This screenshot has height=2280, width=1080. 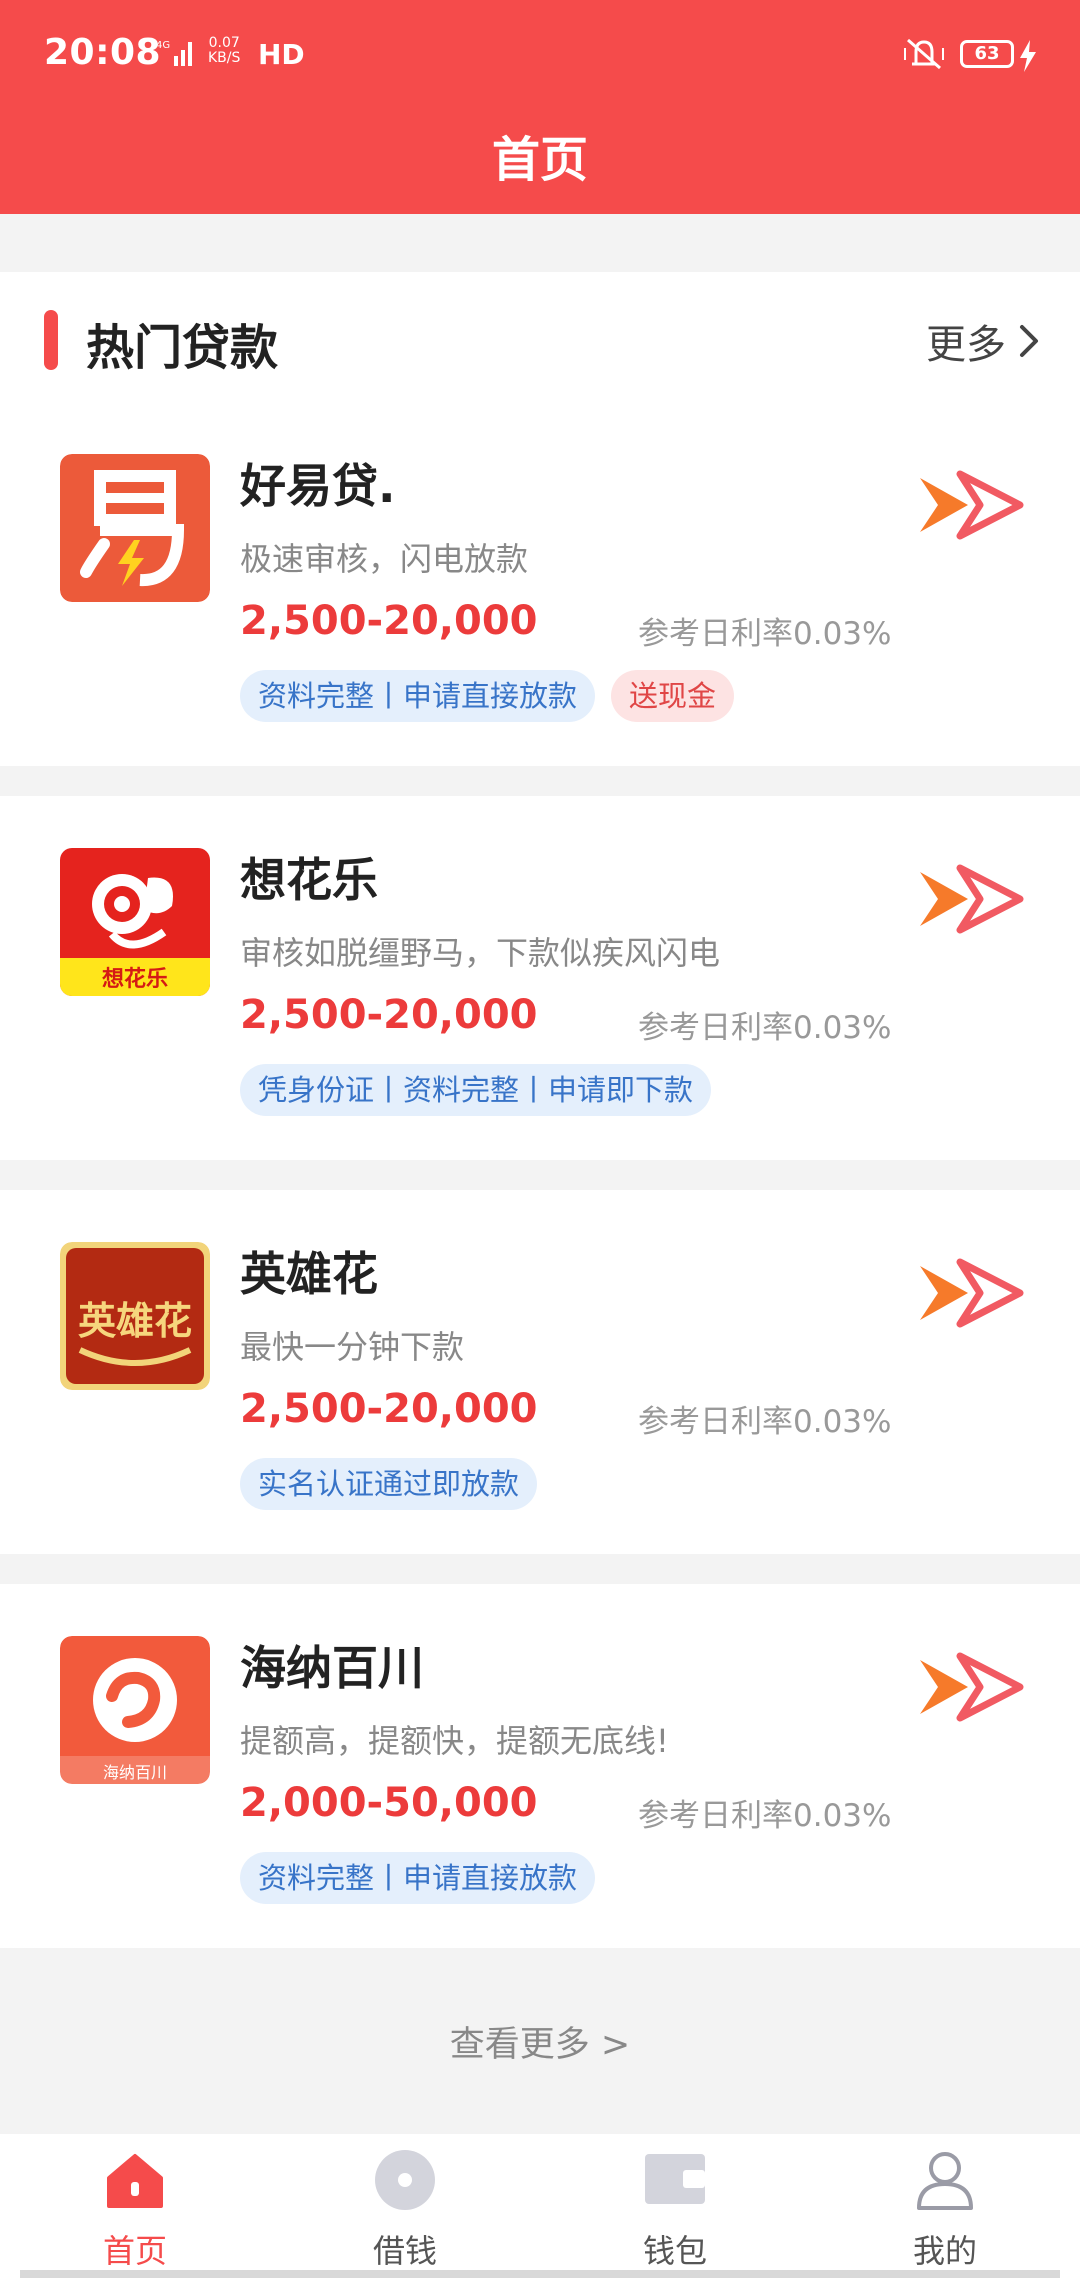 I want to click on loan-name: 好易贷., so click(x=318, y=486).